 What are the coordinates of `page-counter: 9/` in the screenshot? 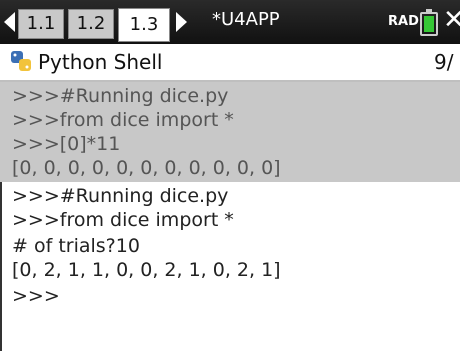 It's located at (444, 62).